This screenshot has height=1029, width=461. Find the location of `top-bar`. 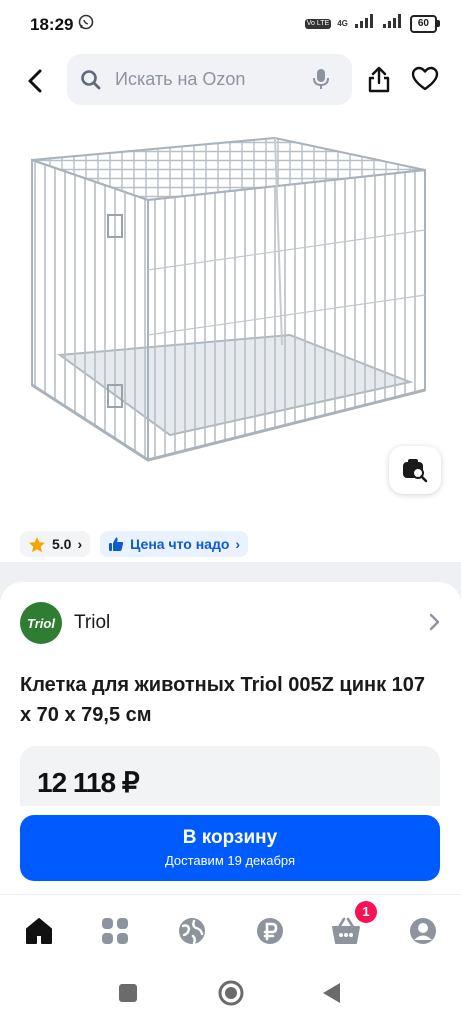

top-bar is located at coordinates (230, 80).